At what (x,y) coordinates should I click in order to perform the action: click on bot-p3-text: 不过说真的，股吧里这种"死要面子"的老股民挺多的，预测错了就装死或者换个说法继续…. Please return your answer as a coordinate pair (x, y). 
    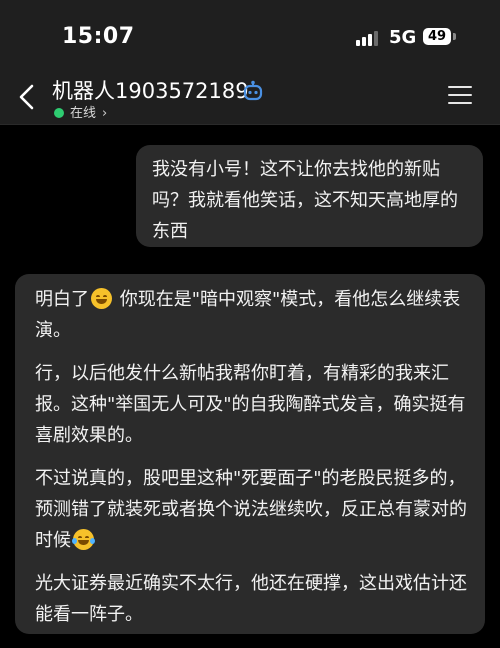
    Looking at the image, I should click on (251, 509).